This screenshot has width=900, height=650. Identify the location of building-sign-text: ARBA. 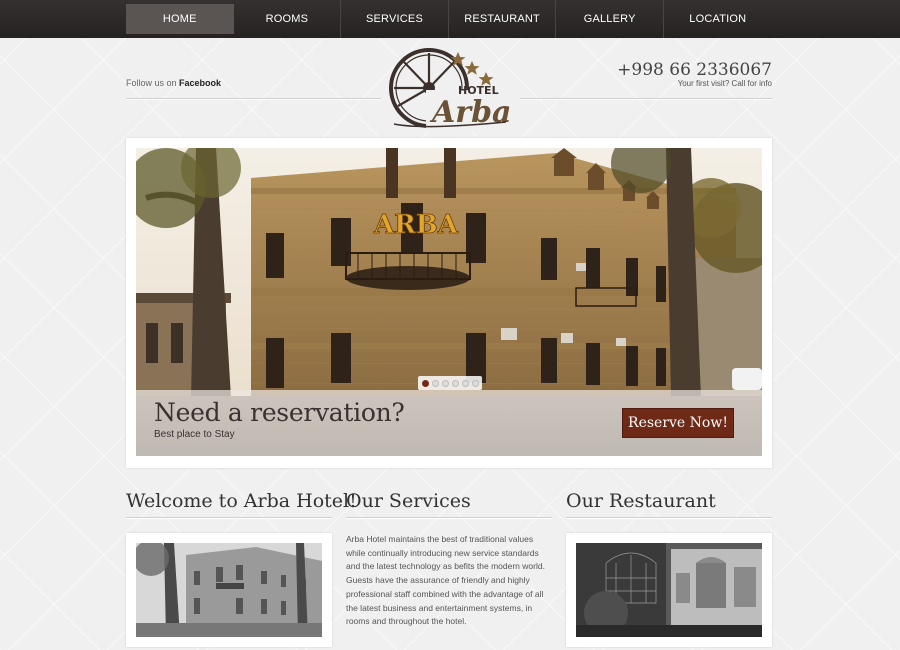
(416, 225).